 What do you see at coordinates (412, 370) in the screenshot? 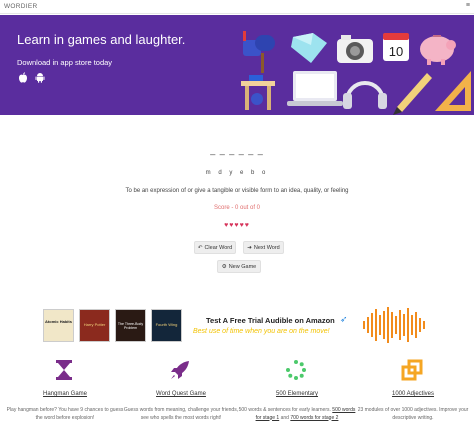
I see `copy-squares-icon` at bounding box center [412, 370].